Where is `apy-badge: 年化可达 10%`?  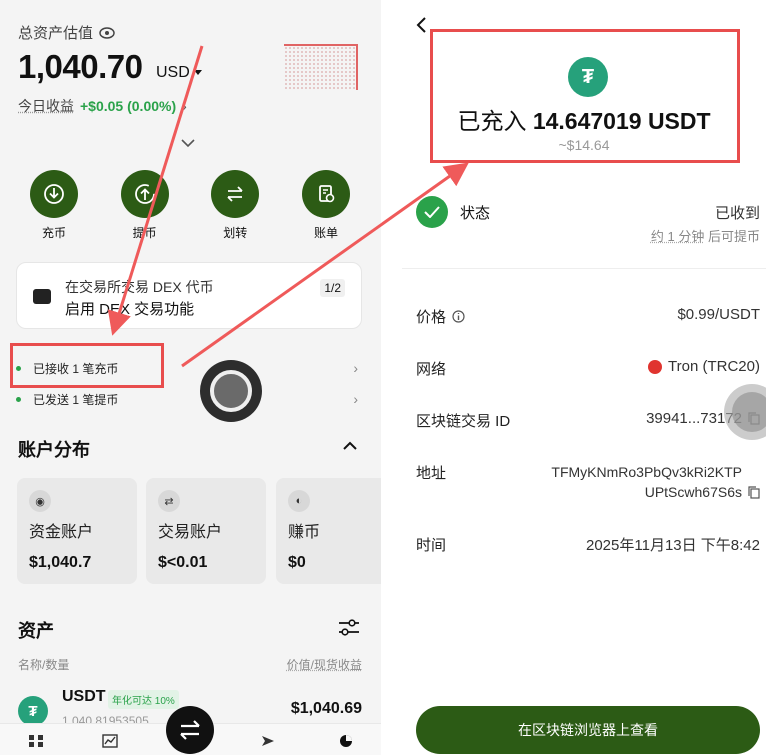 apy-badge: 年化可达 10% is located at coordinates (143, 699).